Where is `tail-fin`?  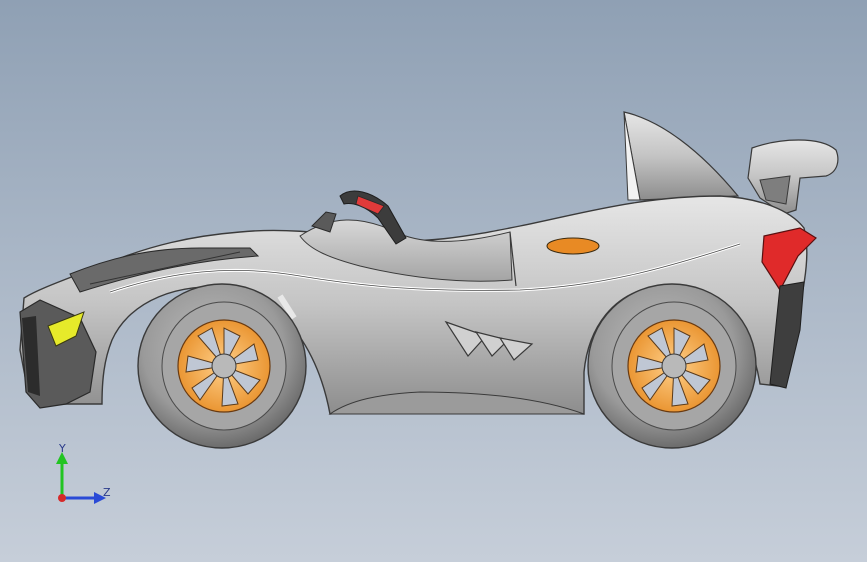 tail-fin is located at coordinates (681, 156).